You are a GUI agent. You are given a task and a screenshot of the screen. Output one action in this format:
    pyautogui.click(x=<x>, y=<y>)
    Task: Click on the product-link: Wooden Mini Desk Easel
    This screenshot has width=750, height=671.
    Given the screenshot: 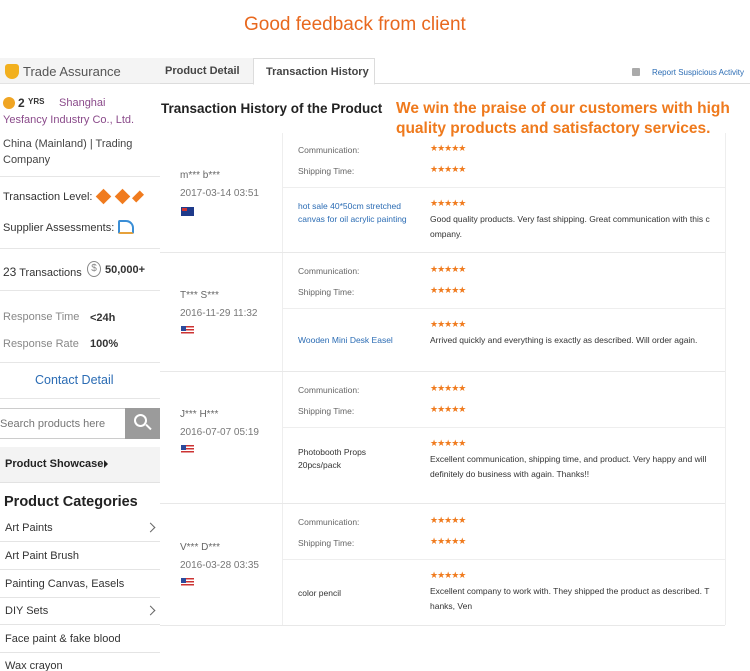 What is the action you would take?
    pyautogui.click(x=353, y=340)
    